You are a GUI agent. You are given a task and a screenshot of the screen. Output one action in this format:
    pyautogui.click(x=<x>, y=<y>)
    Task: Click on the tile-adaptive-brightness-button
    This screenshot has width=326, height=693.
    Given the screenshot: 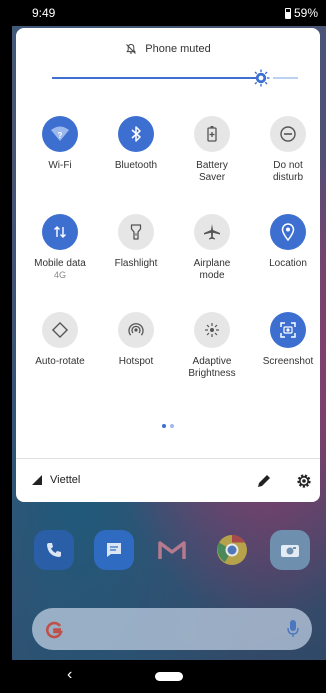 What is the action you would take?
    pyautogui.click(x=212, y=330)
    